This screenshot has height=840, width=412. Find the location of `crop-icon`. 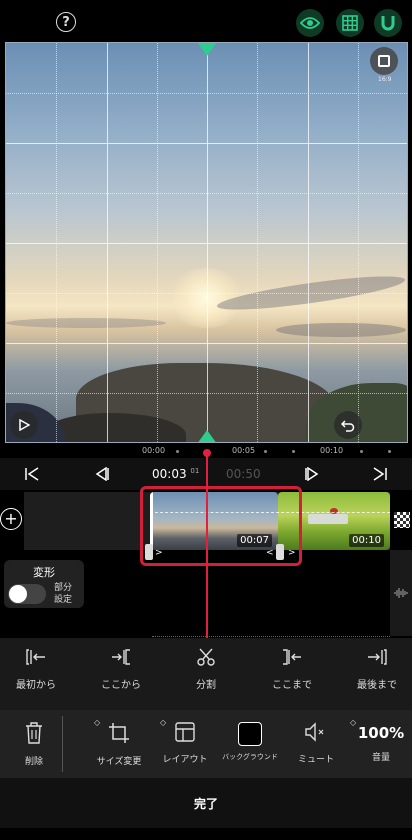

crop-icon is located at coordinates (119, 733).